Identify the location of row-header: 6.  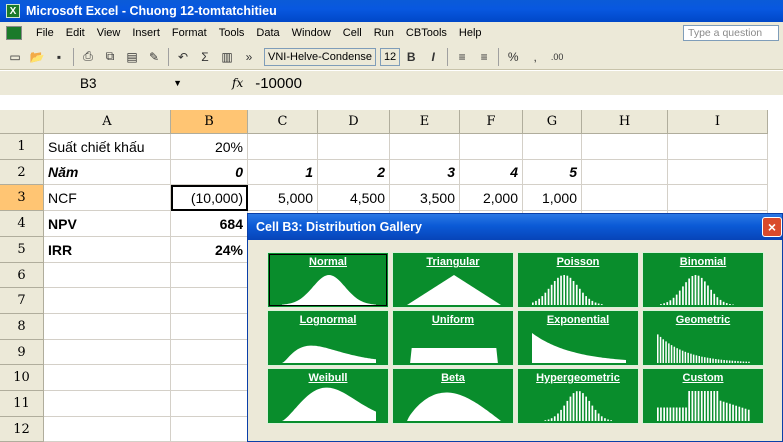
(22, 275).